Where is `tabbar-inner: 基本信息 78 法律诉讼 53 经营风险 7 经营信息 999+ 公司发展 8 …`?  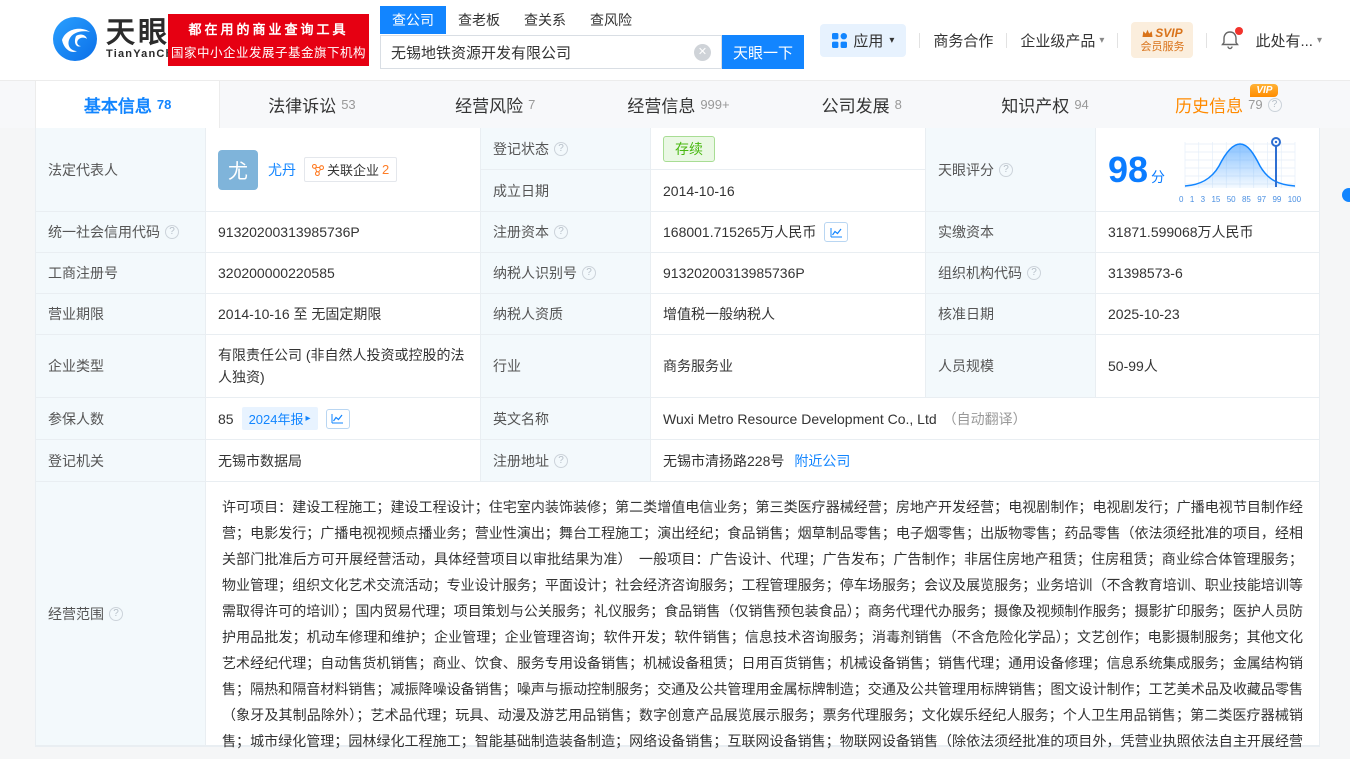
tabbar-inner: 基本信息 78 法律诉讼 53 经营风险 7 经营信息 999+ 公司发展 8 … is located at coordinates (677, 104).